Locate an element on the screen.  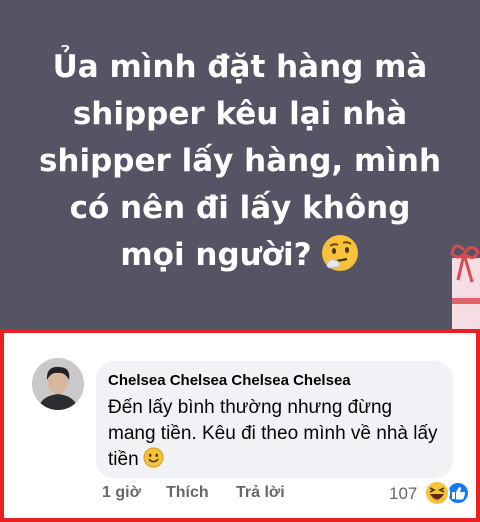
avatar is located at coordinates (58, 384).